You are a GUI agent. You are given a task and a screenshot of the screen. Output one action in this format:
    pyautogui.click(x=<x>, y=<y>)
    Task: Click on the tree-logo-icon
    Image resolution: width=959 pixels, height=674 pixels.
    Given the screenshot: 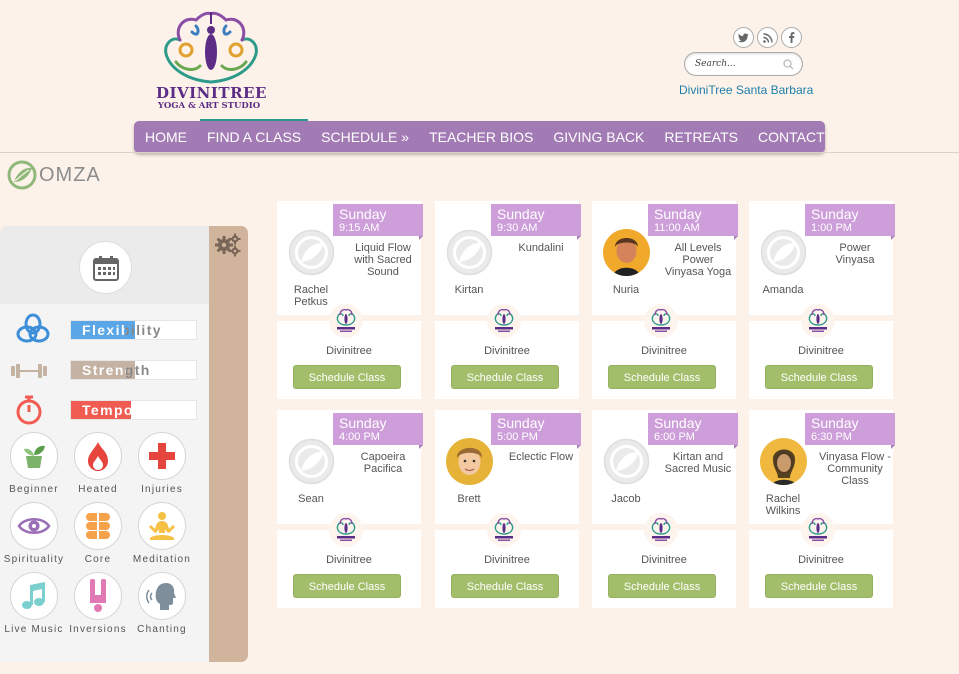 What is the action you would take?
    pyautogui.click(x=211, y=47)
    